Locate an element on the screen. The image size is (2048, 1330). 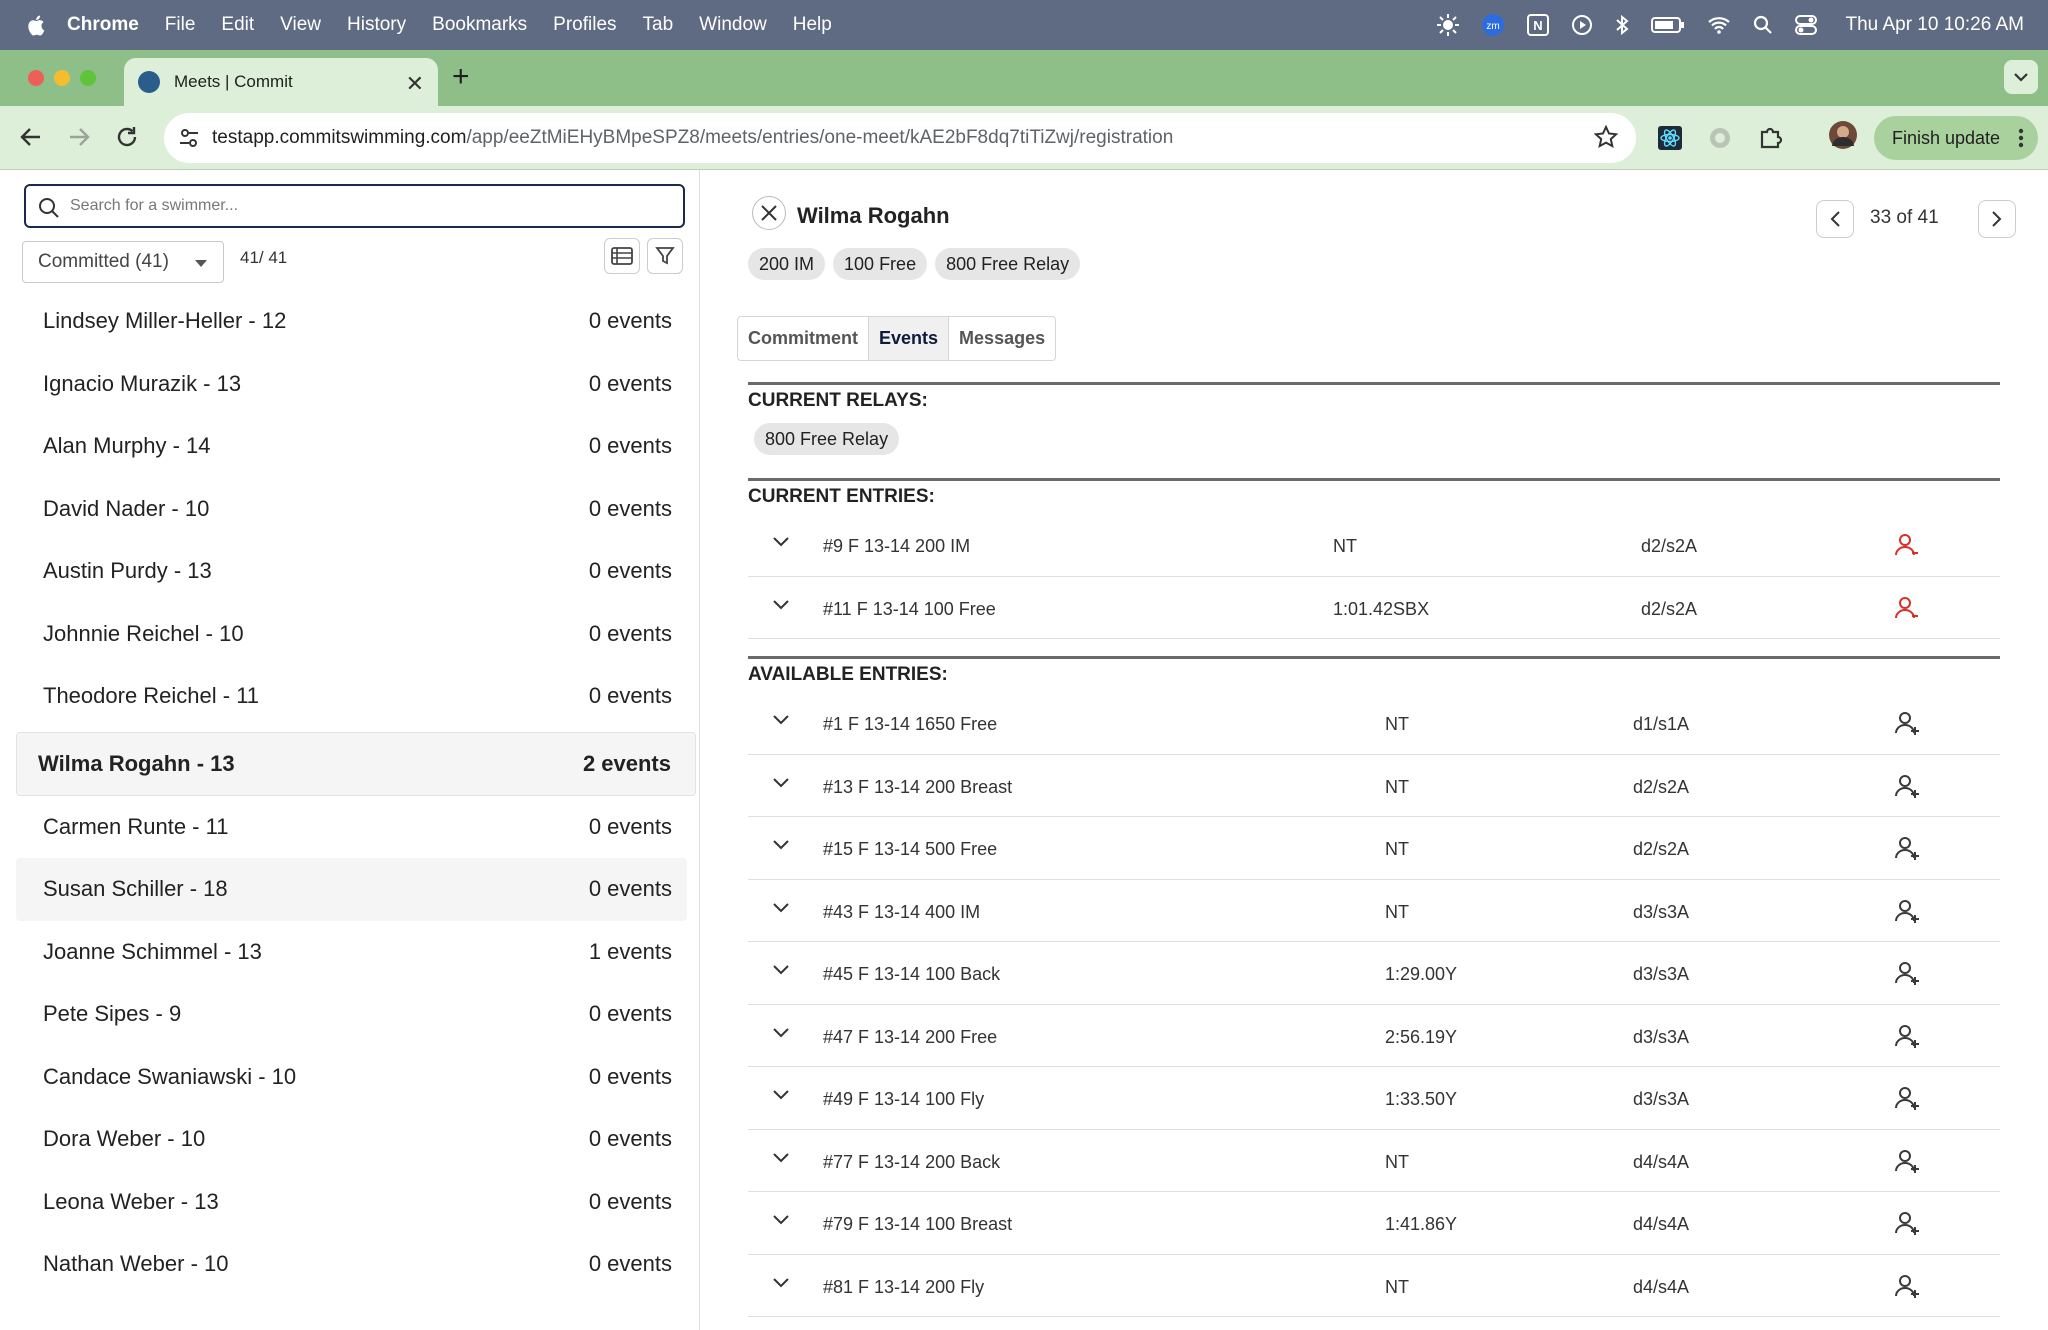
zoom-icon: zm is located at coordinates (1493, 25).